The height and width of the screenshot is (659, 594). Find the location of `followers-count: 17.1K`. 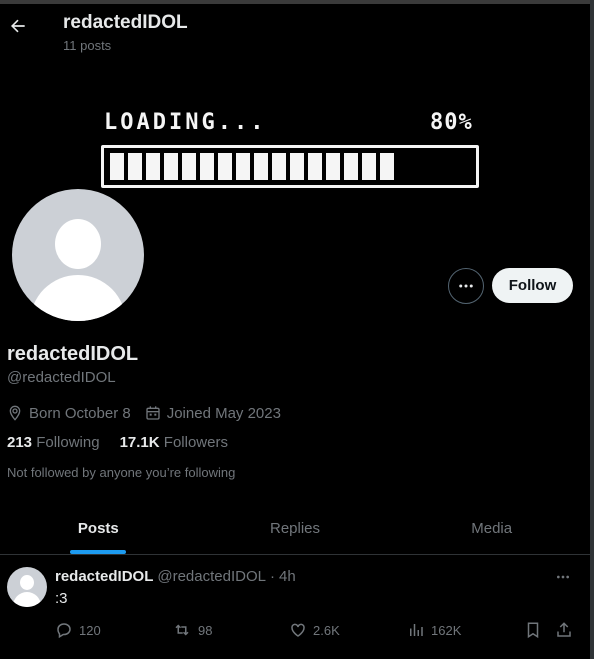

followers-count: 17.1K is located at coordinates (139, 442).